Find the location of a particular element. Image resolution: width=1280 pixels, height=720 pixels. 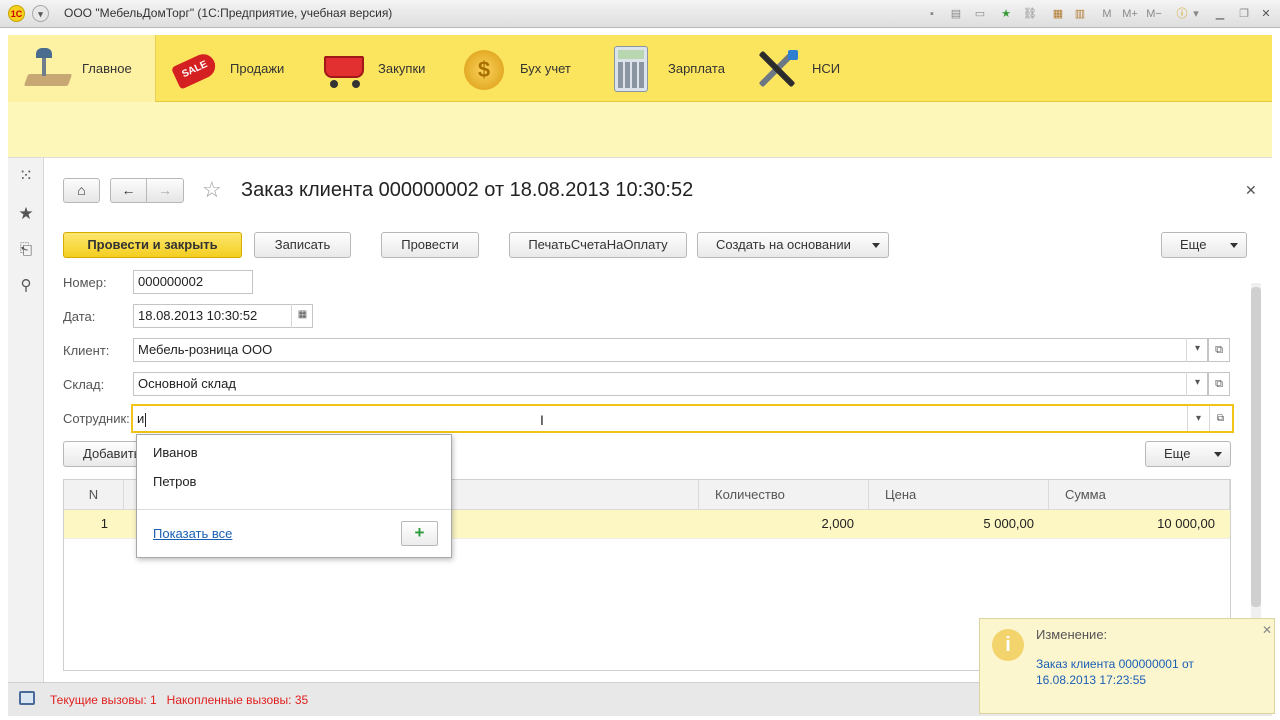

column-header-sum: Сумма is located at coordinates (1139, 495).